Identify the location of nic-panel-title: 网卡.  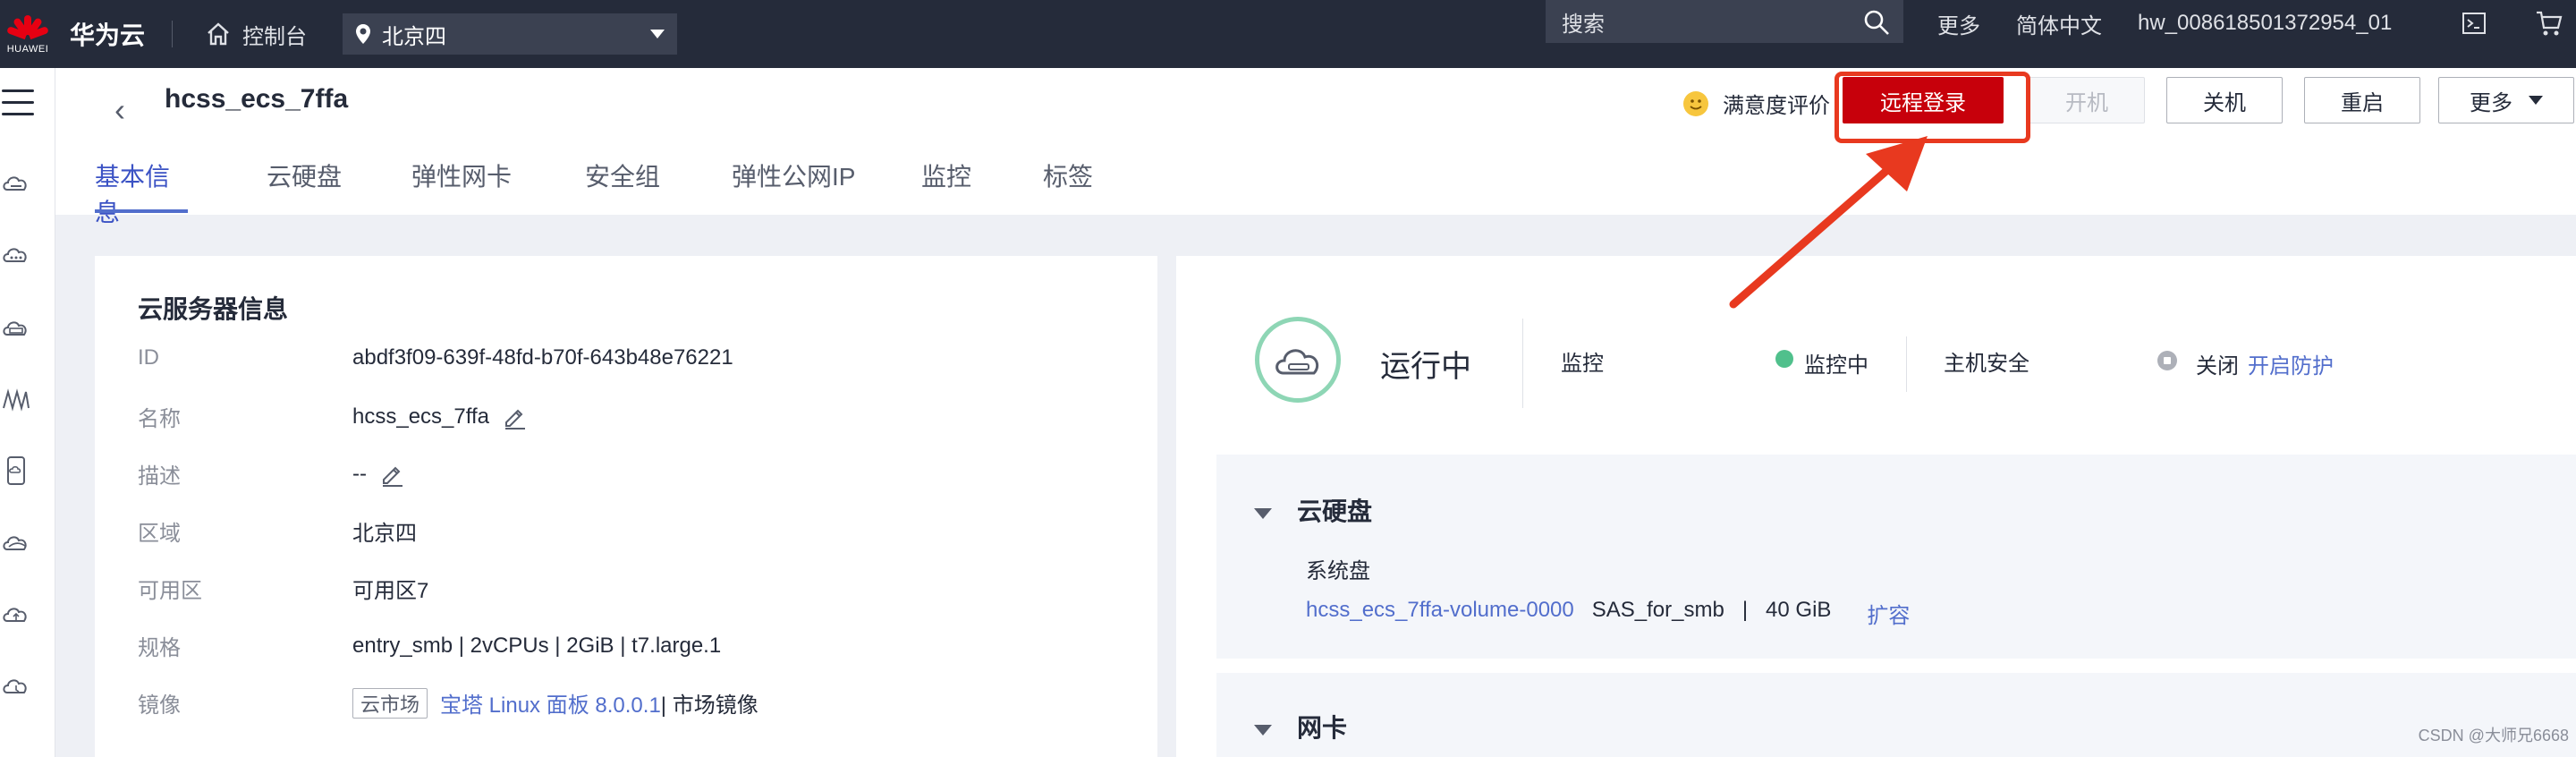
(1322, 728).